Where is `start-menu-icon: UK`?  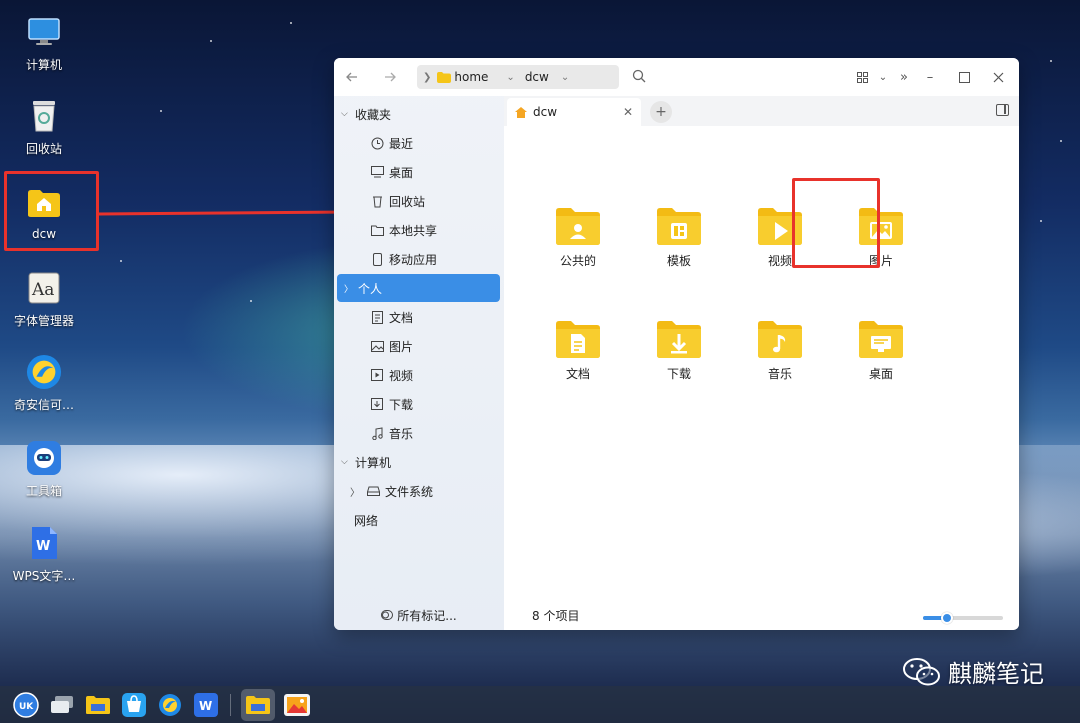
start-menu-icon: UK is located at coordinates (26, 704).